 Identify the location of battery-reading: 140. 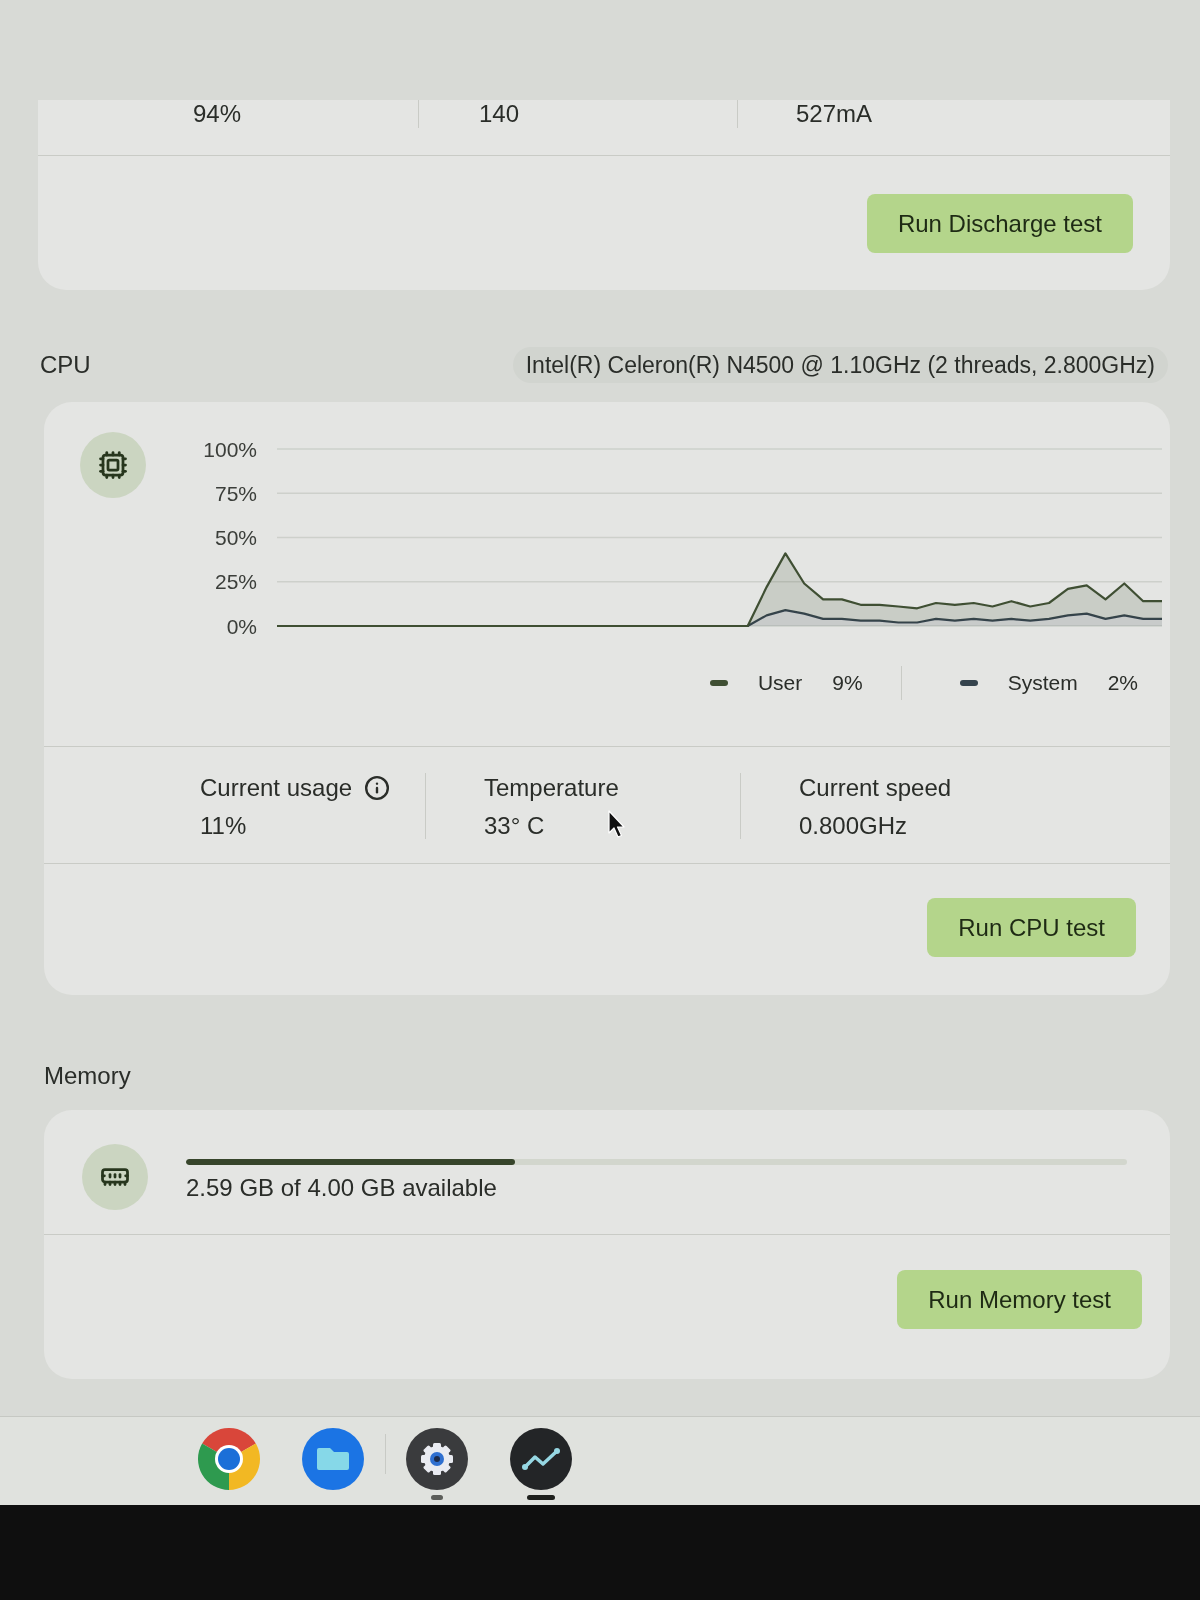
(499, 114).